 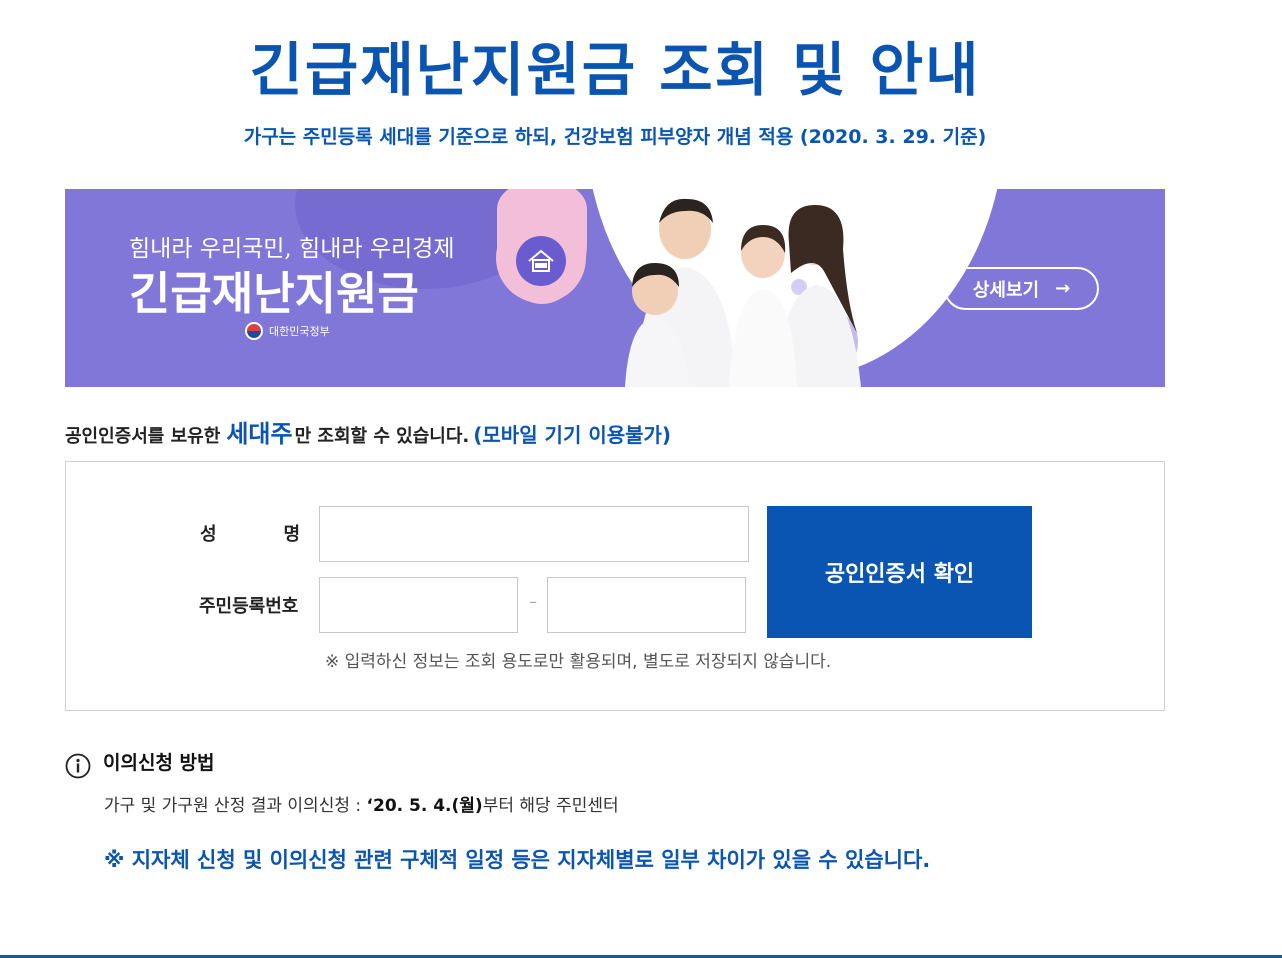 What do you see at coordinates (1063, 288) in the screenshot?
I see `arrow-right-icon: →` at bounding box center [1063, 288].